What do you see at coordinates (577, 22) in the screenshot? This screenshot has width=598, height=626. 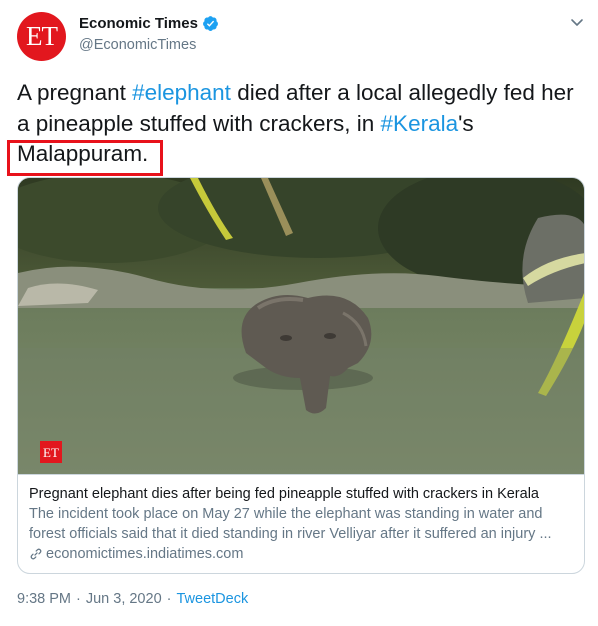 I see `chevron-down-icon` at bounding box center [577, 22].